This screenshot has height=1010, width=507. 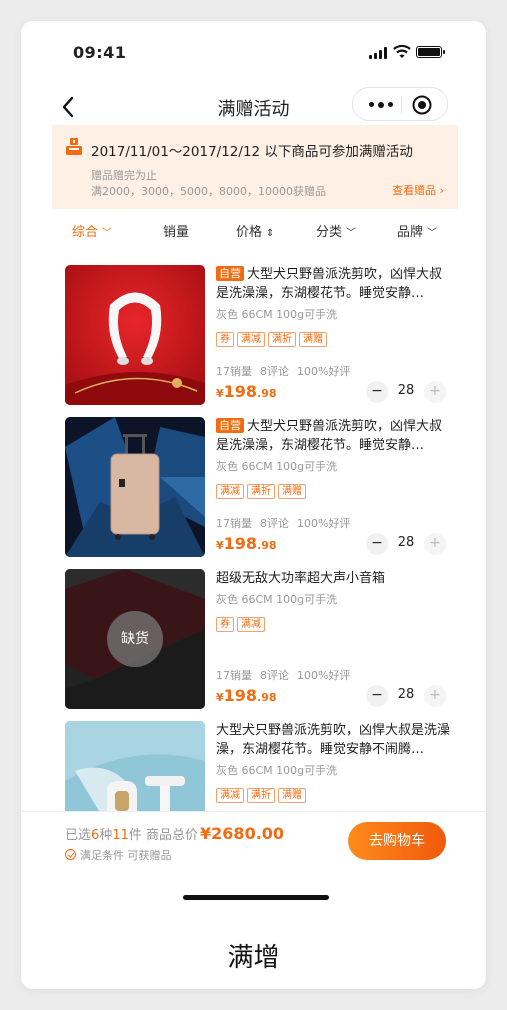 What do you see at coordinates (402, 51) in the screenshot?
I see `wifi-icon` at bounding box center [402, 51].